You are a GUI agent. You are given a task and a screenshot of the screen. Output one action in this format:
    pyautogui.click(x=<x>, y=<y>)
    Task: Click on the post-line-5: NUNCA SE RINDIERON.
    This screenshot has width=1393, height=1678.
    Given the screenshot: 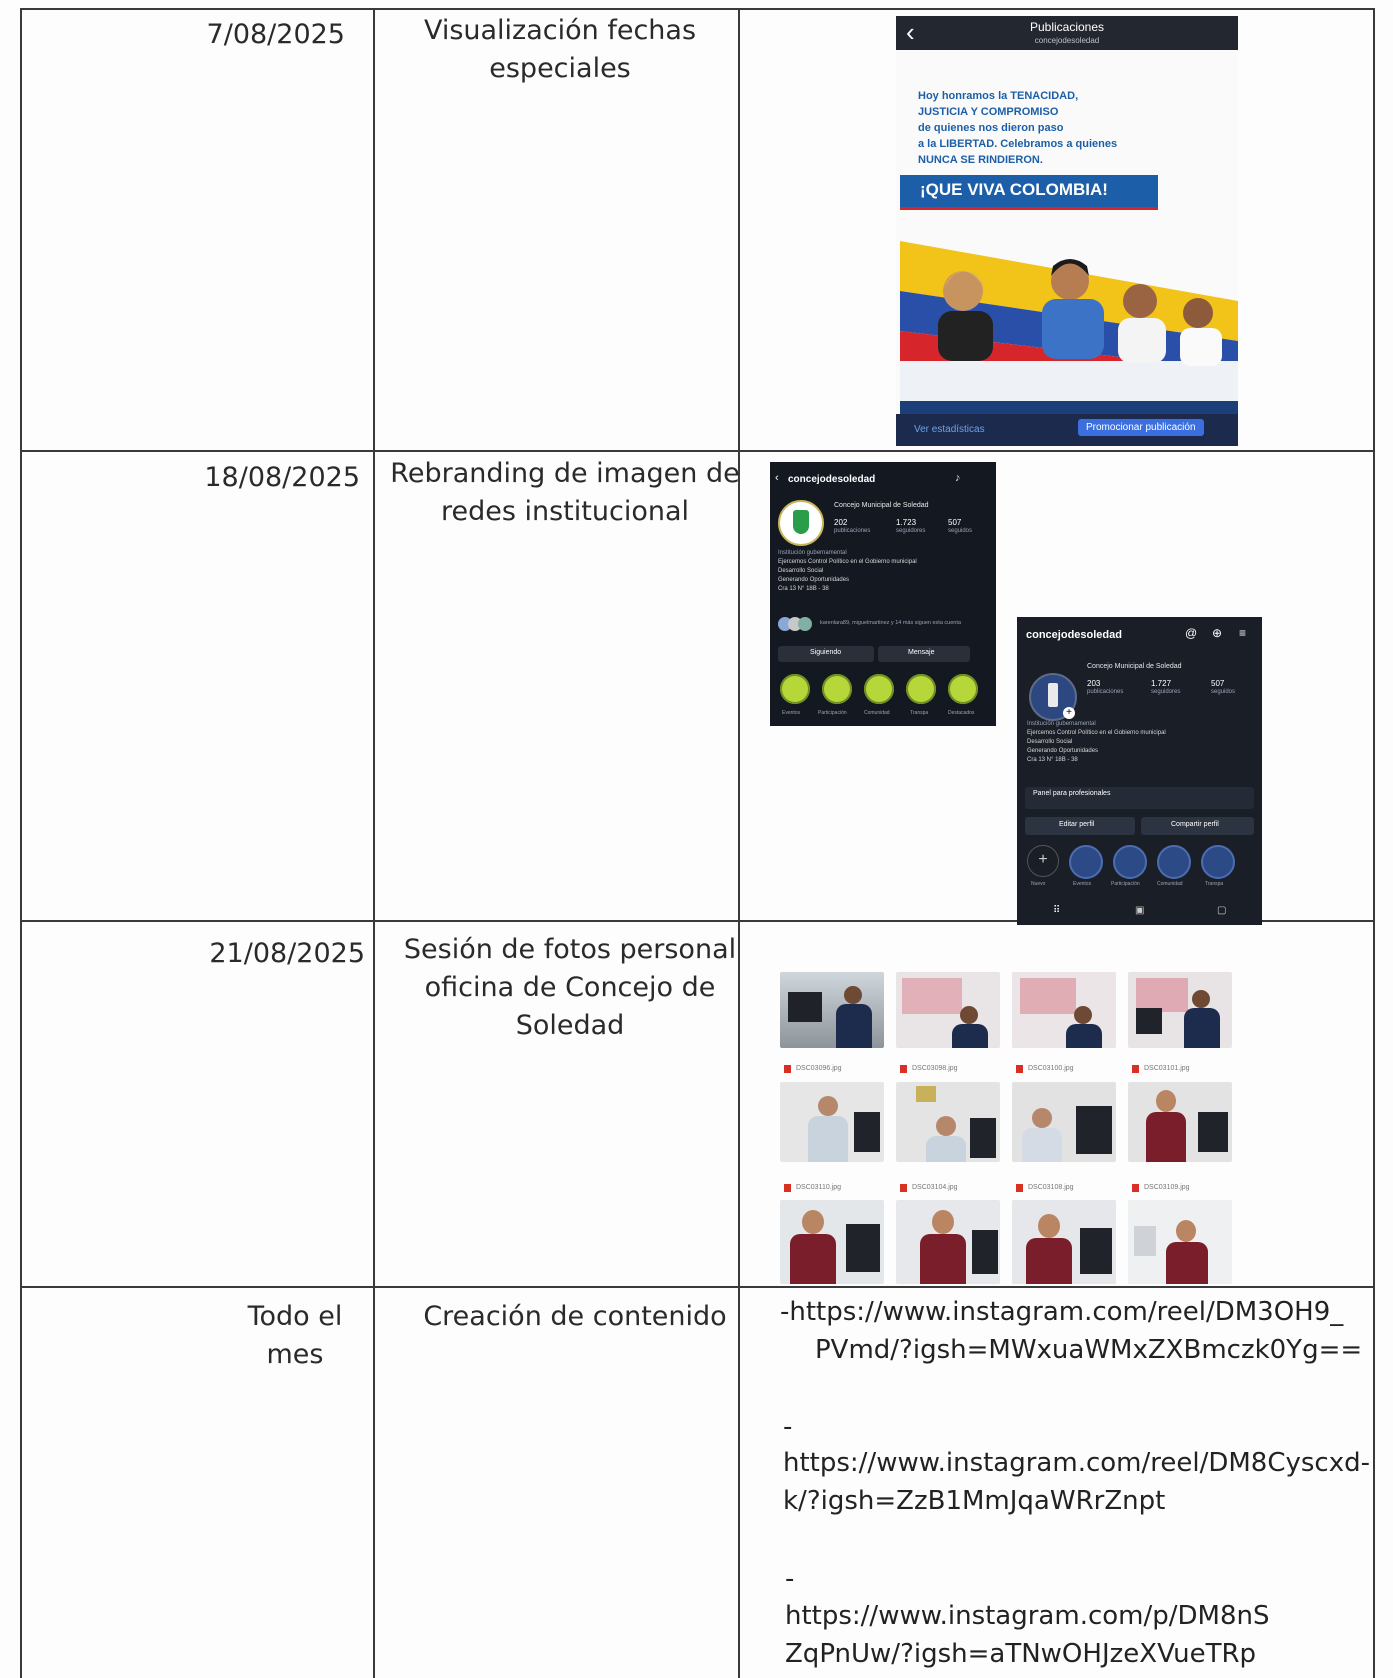 What is the action you would take?
    pyautogui.click(x=980, y=160)
    